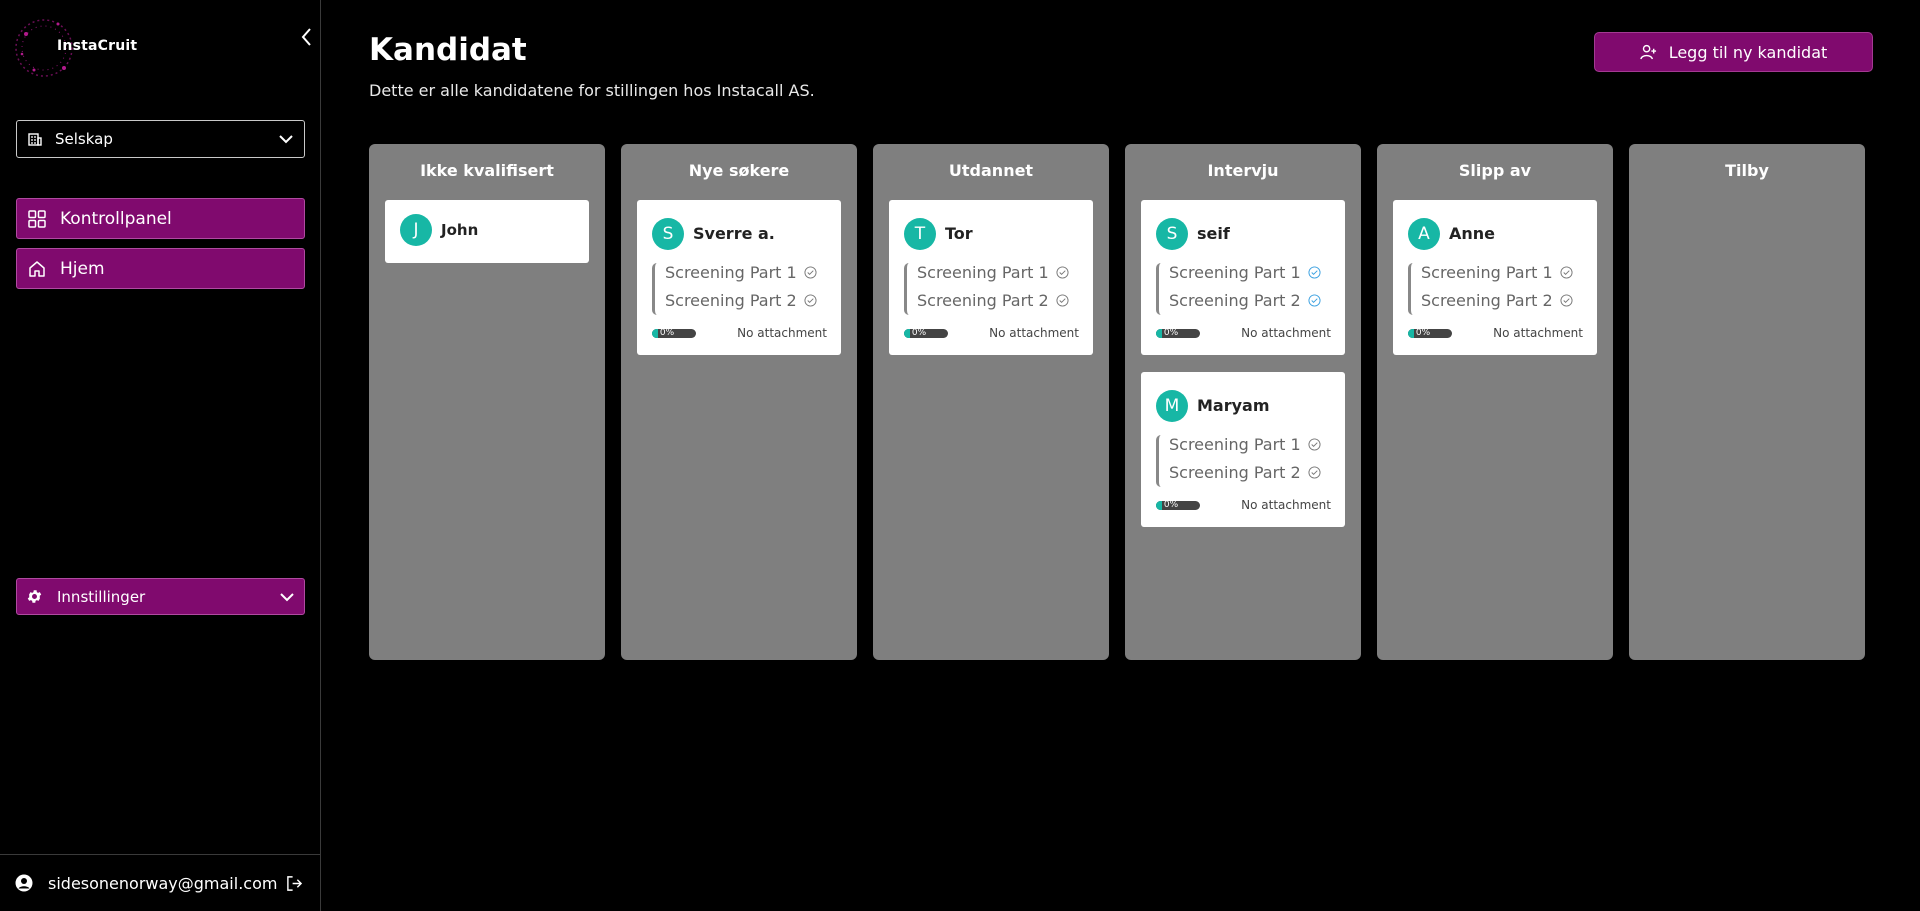  I want to click on home-icon, so click(37, 268).